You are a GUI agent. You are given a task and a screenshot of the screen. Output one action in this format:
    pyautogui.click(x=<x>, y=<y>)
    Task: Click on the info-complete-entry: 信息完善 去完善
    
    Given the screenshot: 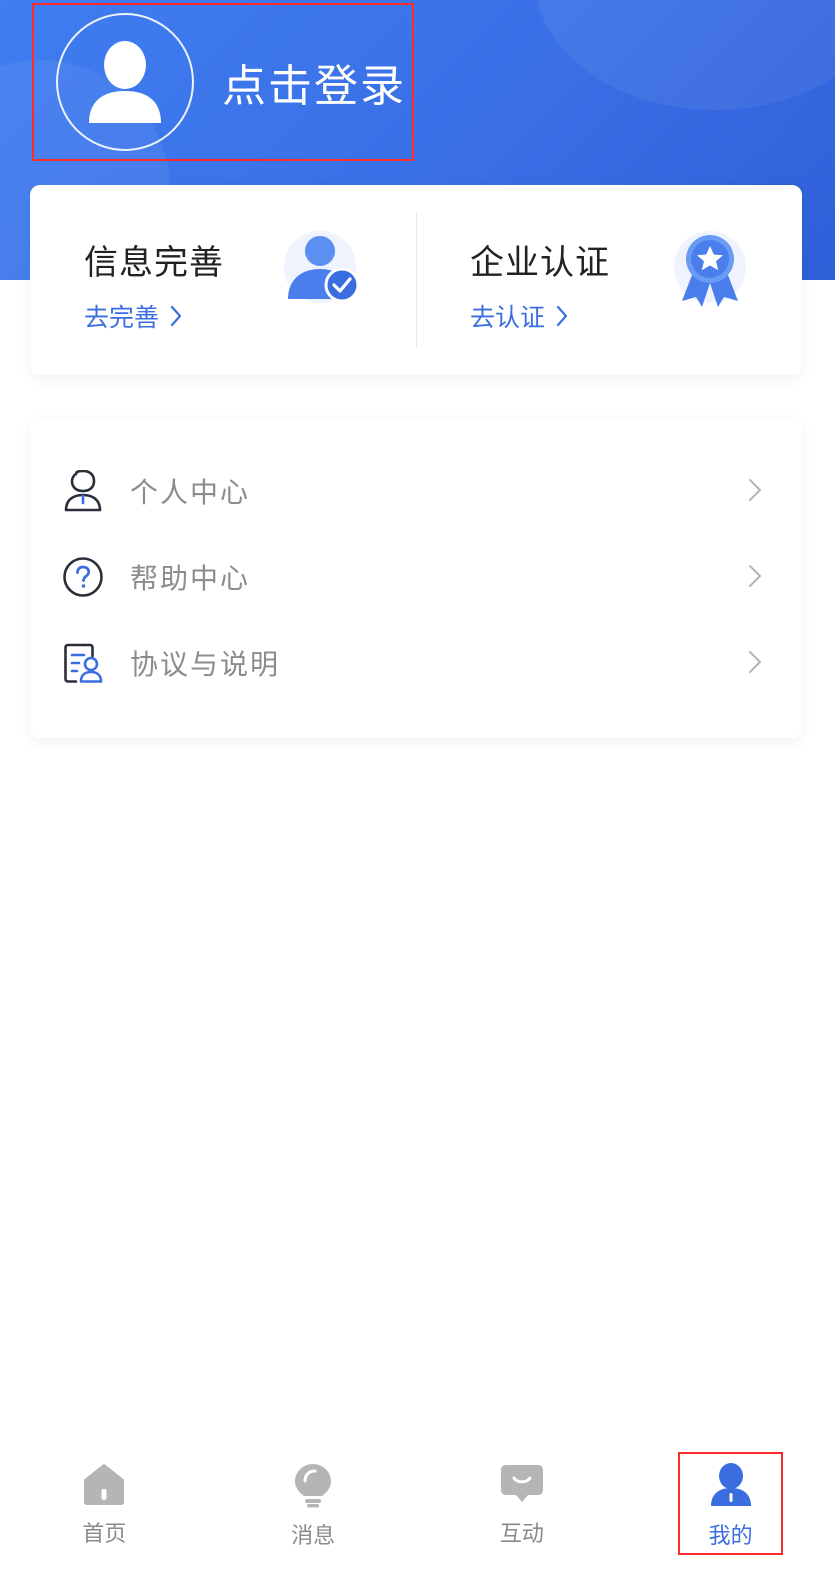 What is the action you would take?
    pyautogui.click(x=223, y=280)
    